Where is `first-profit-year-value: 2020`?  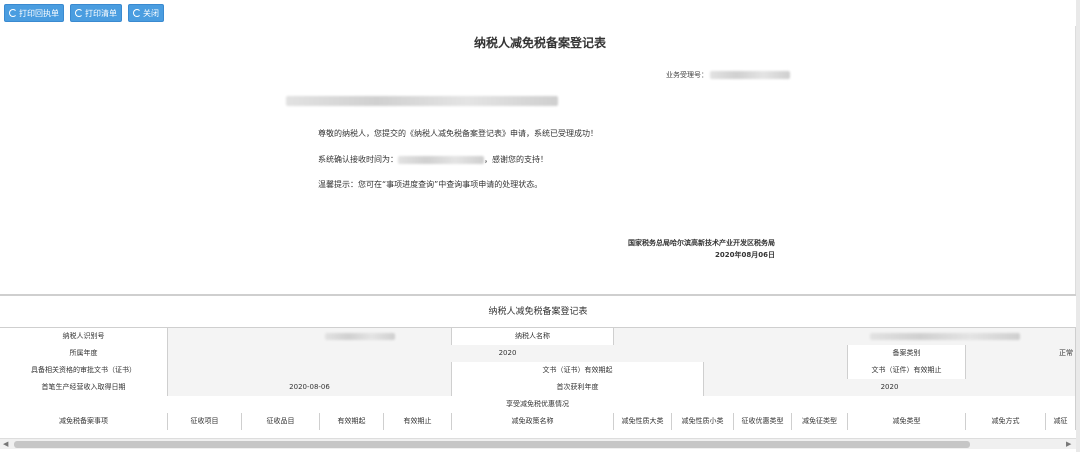 first-profit-year-value: 2020 is located at coordinates (890, 387).